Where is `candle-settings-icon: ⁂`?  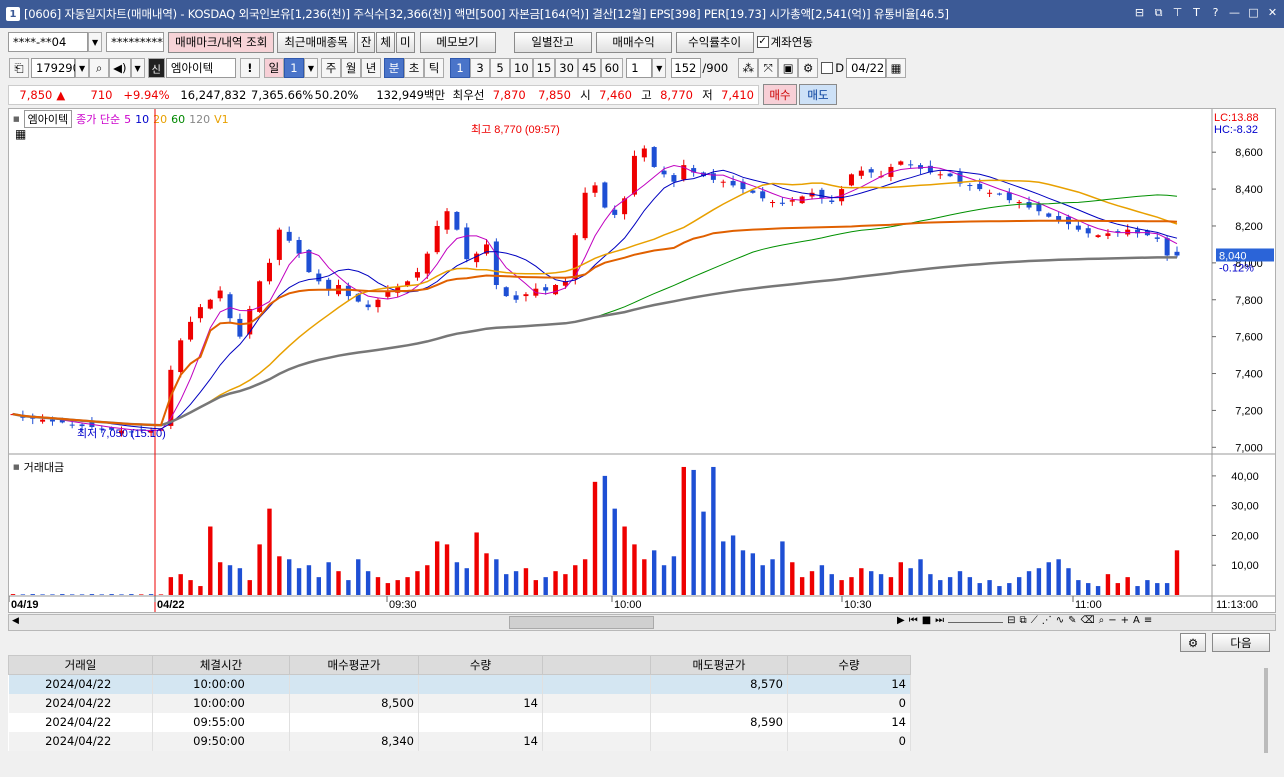
candle-settings-icon: ⁂ is located at coordinates (748, 68).